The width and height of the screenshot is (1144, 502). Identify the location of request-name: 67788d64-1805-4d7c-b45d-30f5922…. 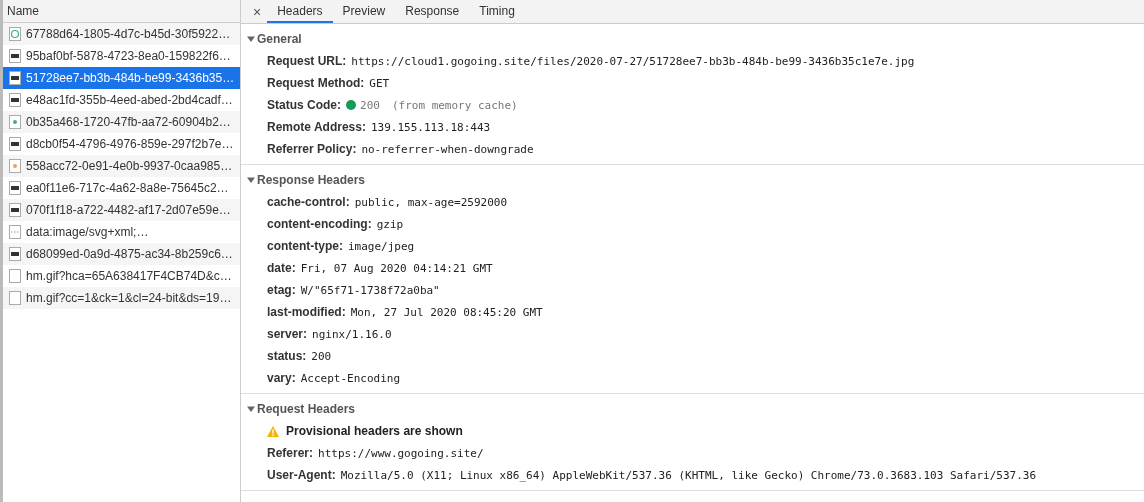
(128, 34).